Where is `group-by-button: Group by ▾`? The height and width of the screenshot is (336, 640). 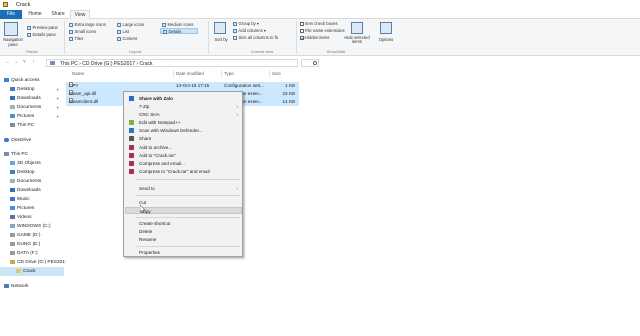
group-by-button: Group by ▾ is located at coordinates (246, 23).